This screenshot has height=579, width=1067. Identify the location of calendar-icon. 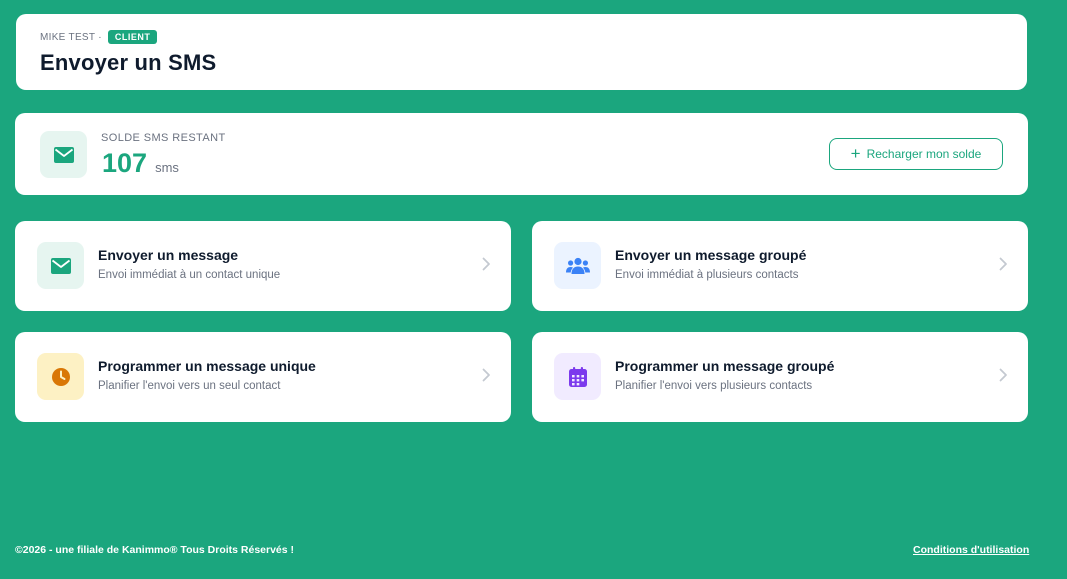
(577, 376).